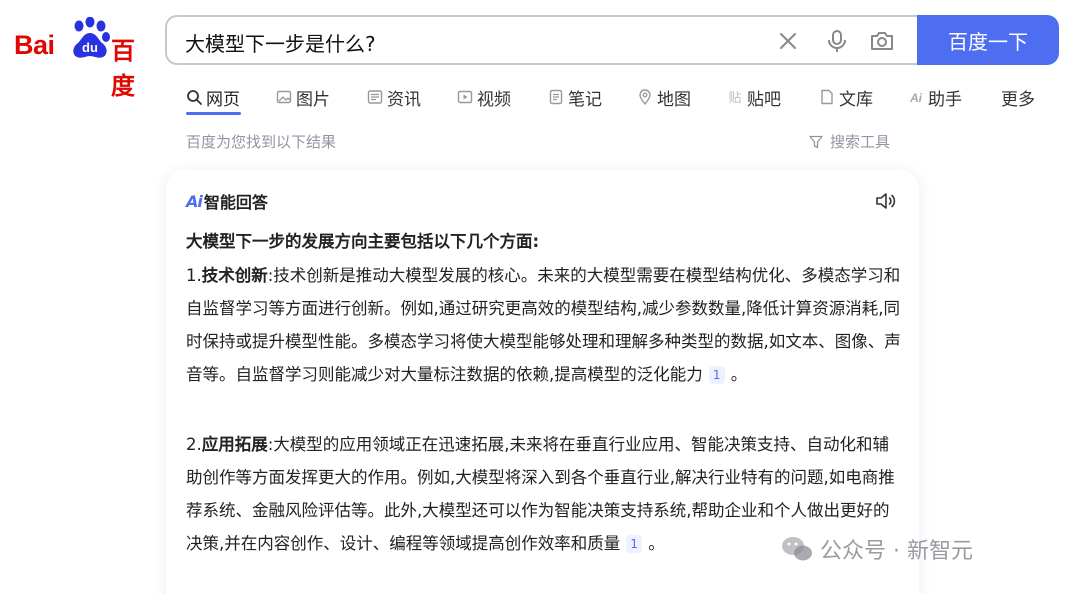 This screenshot has width=1080, height=594. I want to click on tab-wenku: 文库, so click(846, 97).